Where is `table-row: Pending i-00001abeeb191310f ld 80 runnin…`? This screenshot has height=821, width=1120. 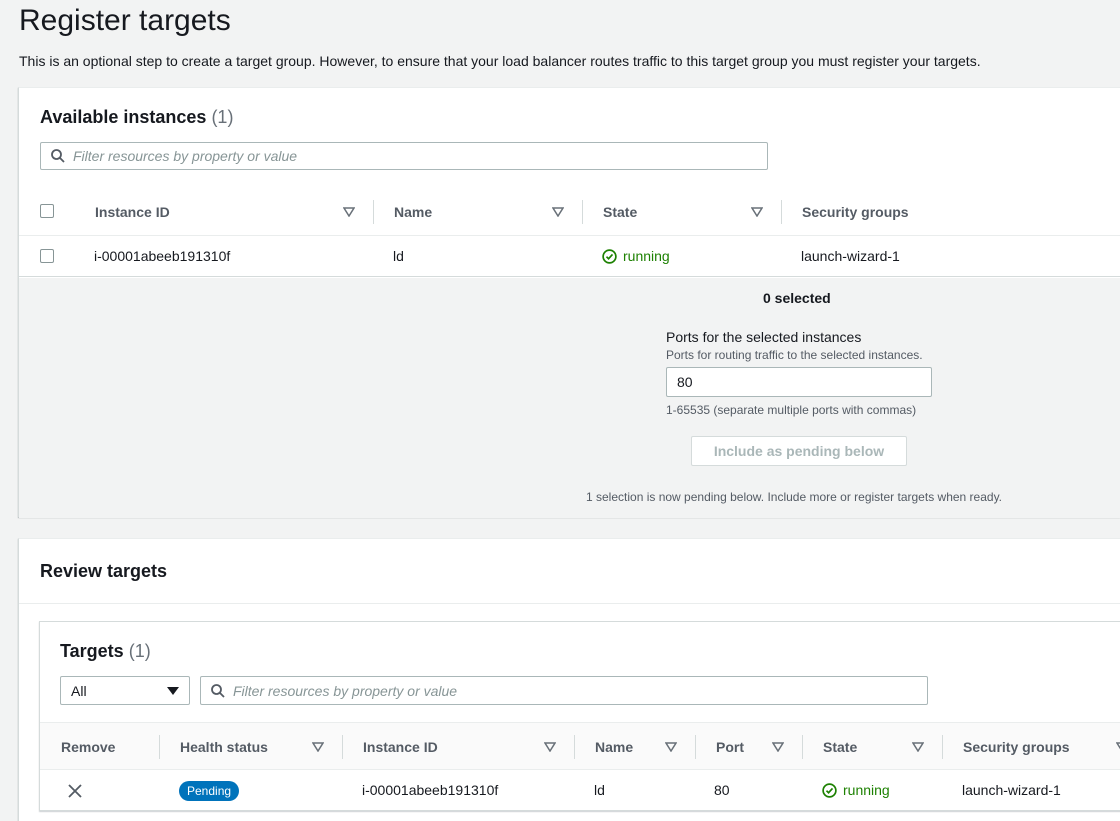
table-row: Pending i-00001abeeb191310f ld 80 runnin… is located at coordinates (580, 791).